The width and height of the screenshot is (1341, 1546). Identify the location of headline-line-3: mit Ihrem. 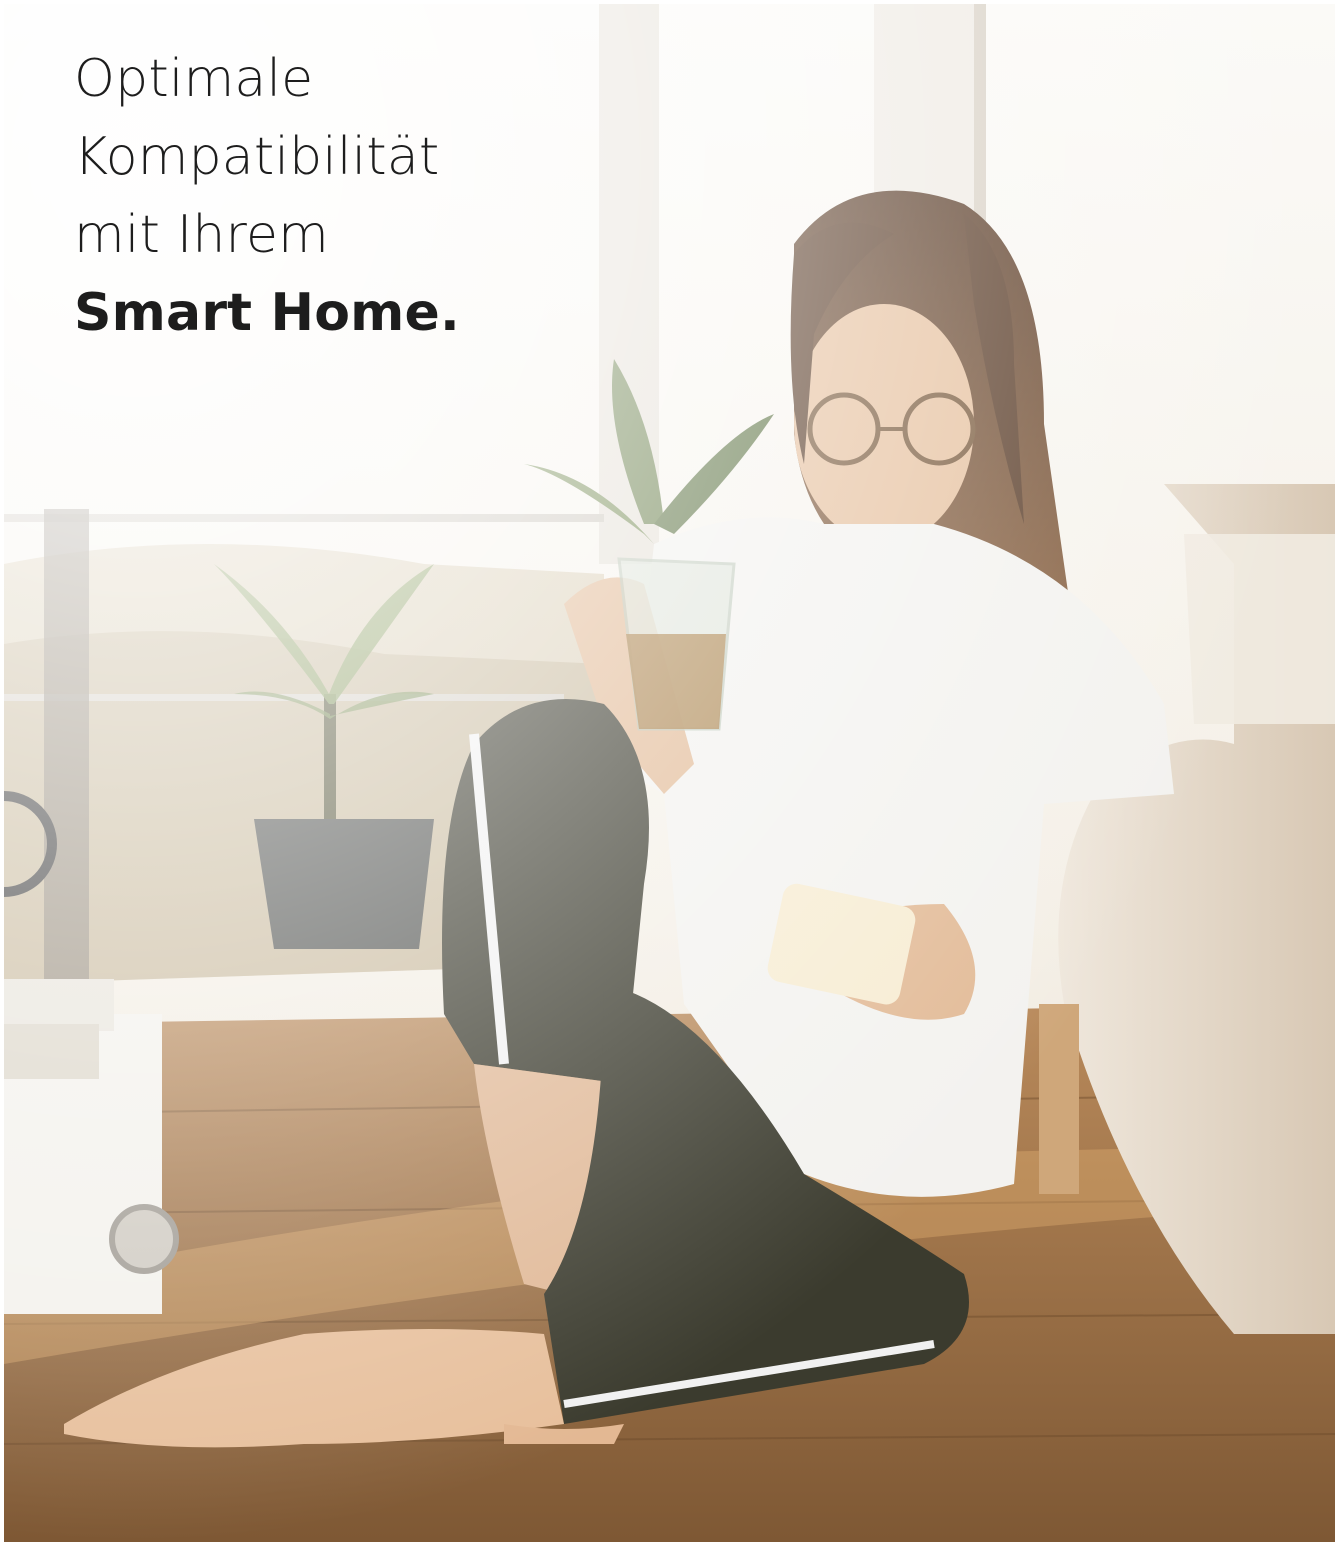
(201, 235).